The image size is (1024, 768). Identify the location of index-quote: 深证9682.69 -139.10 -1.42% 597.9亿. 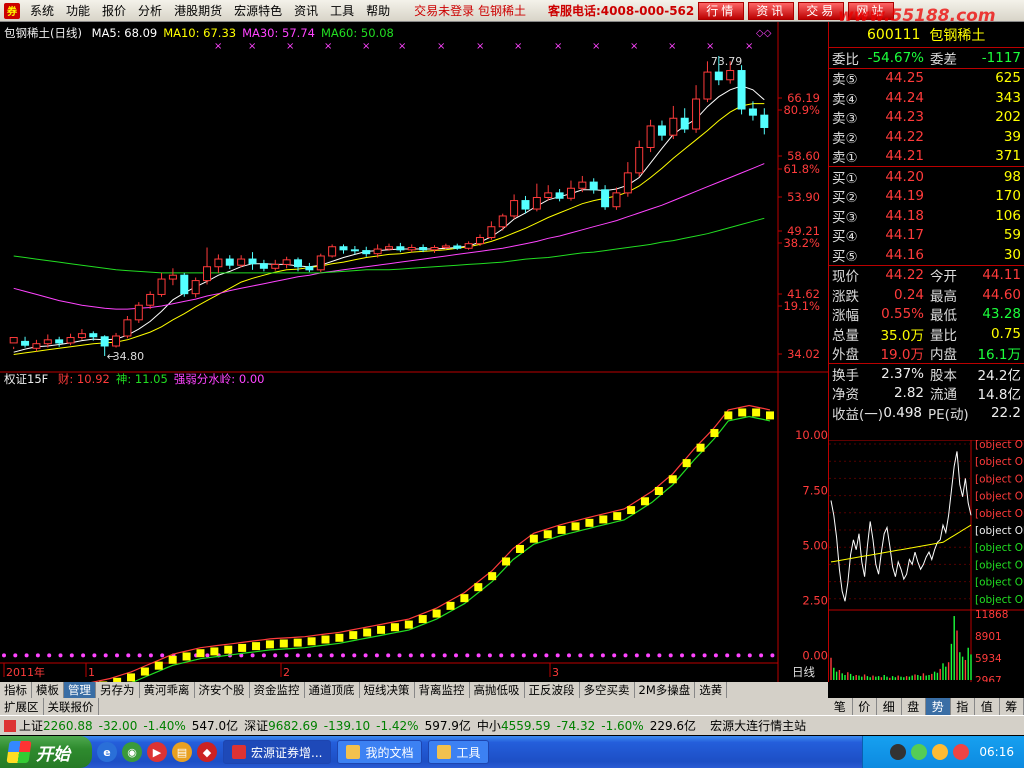
(357, 725).